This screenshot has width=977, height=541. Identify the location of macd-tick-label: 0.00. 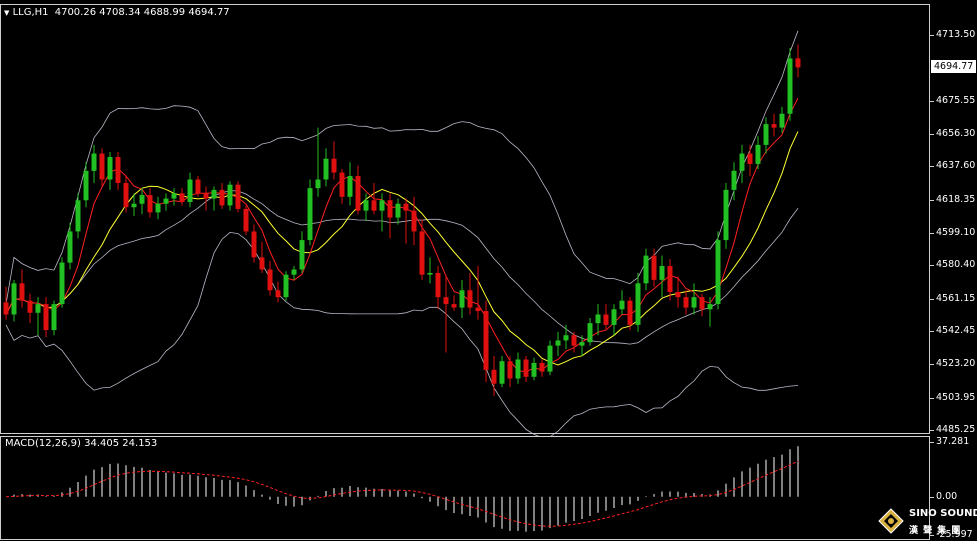
(947, 496).